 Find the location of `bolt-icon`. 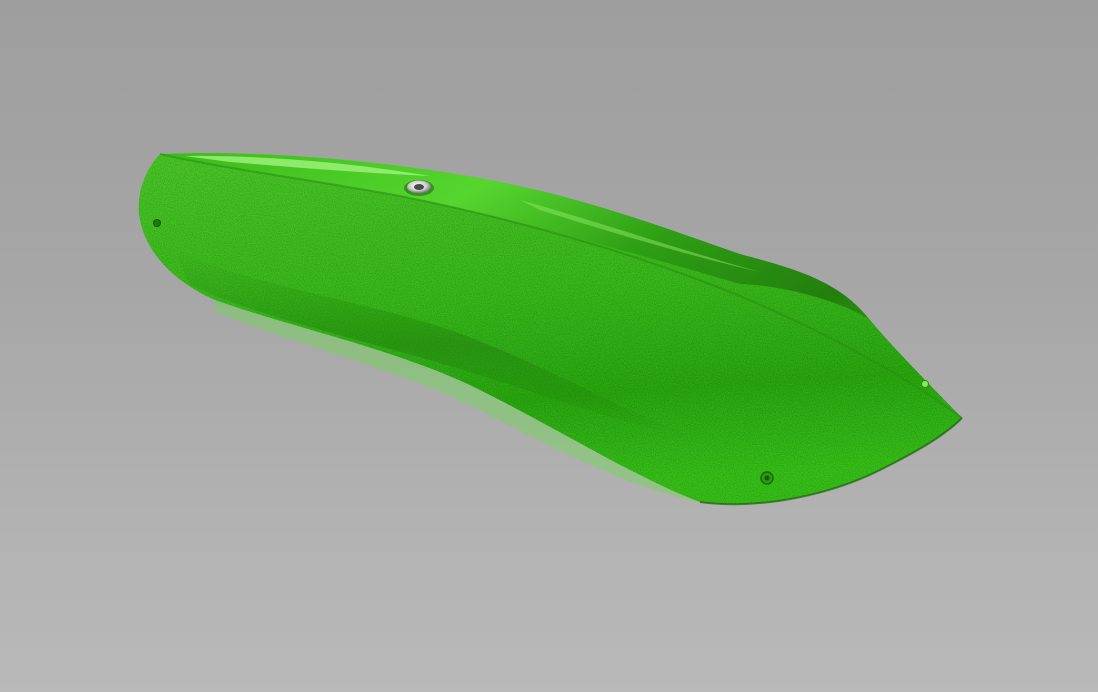

bolt-icon is located at coordinates (419, 188).